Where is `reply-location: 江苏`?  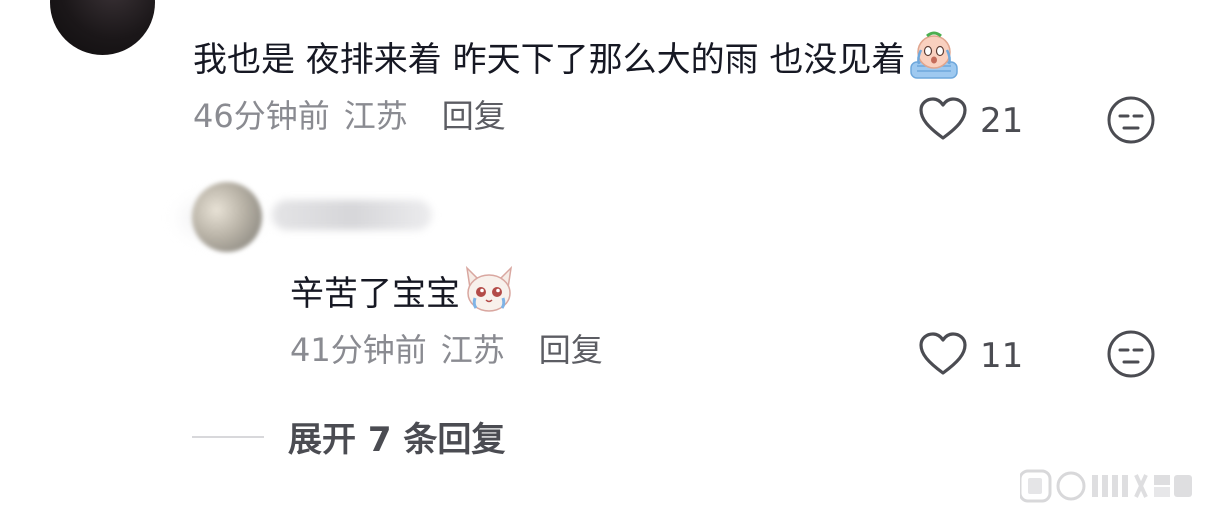 reply-location: 江苏 is located at coordinates (472, 350).